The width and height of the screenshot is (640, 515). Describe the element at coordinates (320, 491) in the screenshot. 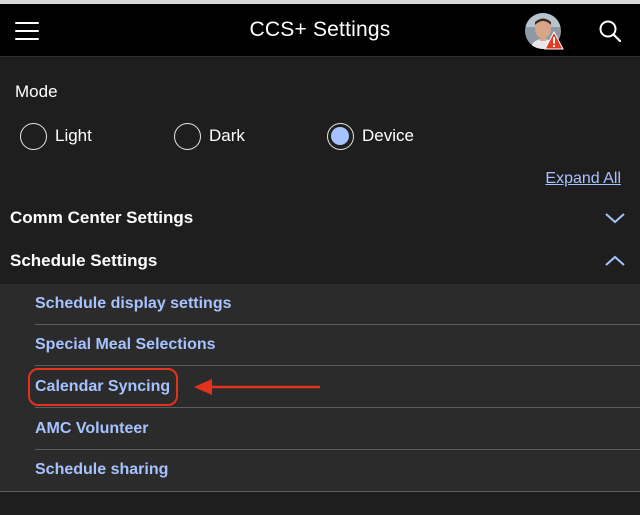

I see `divider` at that location.